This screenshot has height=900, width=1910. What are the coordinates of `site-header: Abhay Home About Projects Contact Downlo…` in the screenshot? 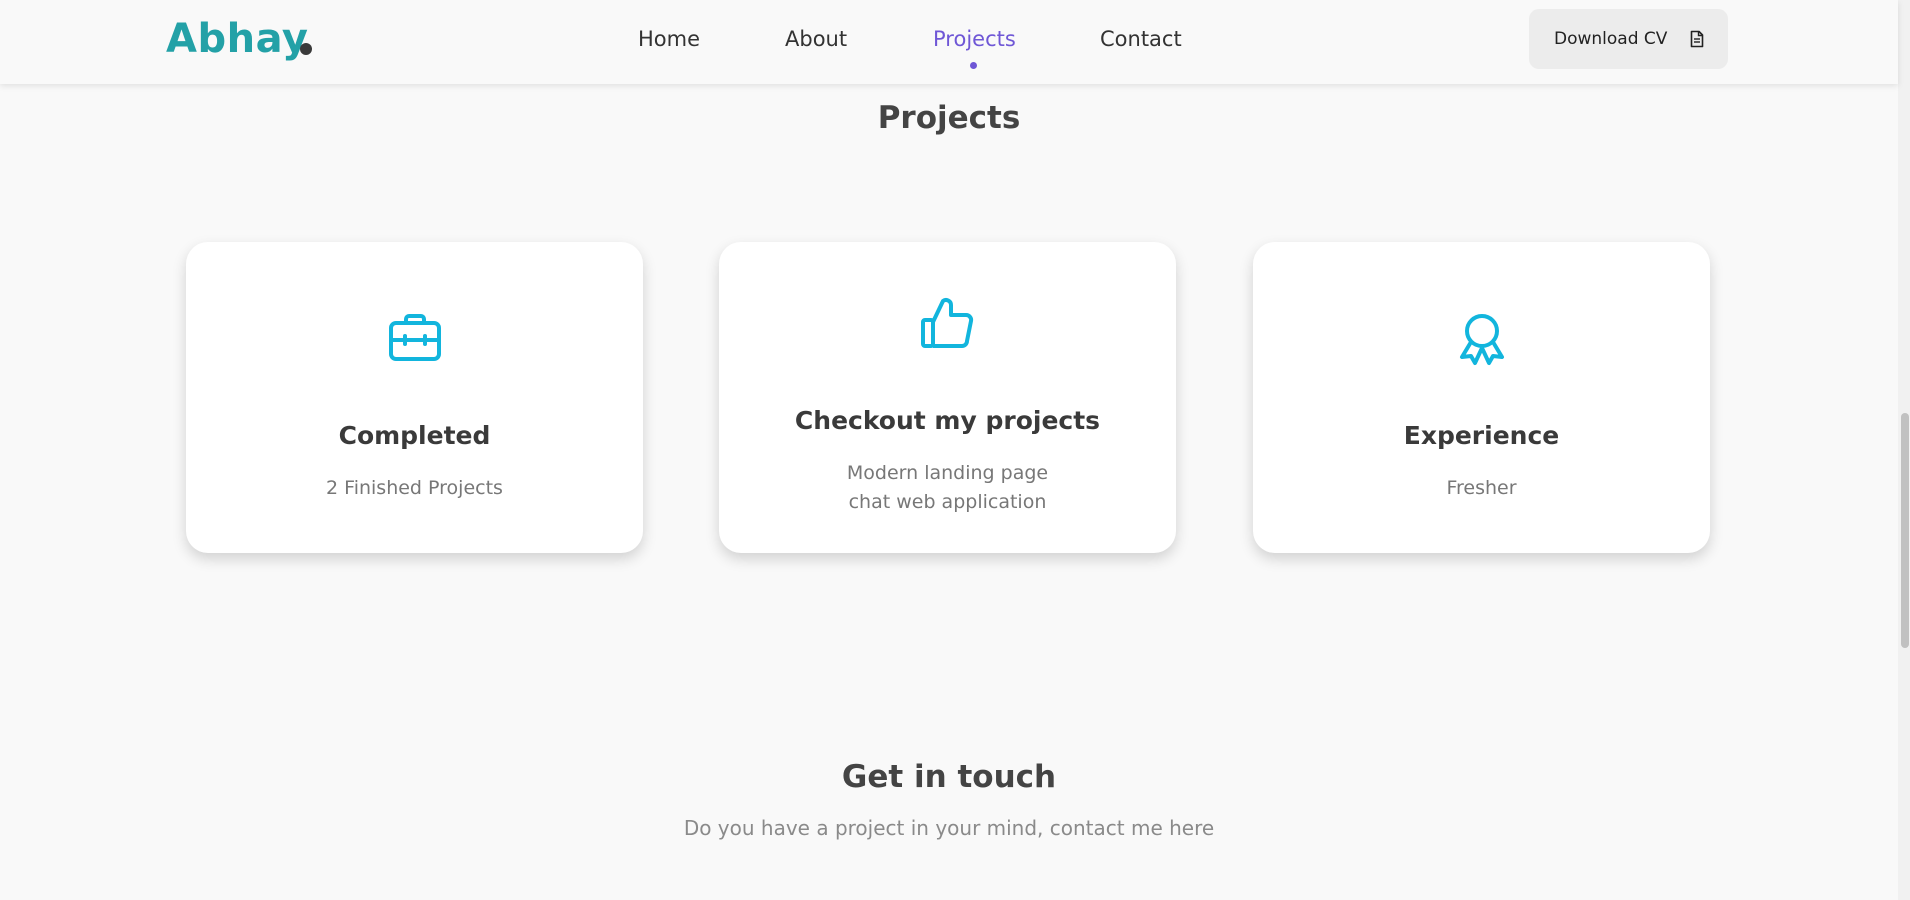 It's located at (949, 42).